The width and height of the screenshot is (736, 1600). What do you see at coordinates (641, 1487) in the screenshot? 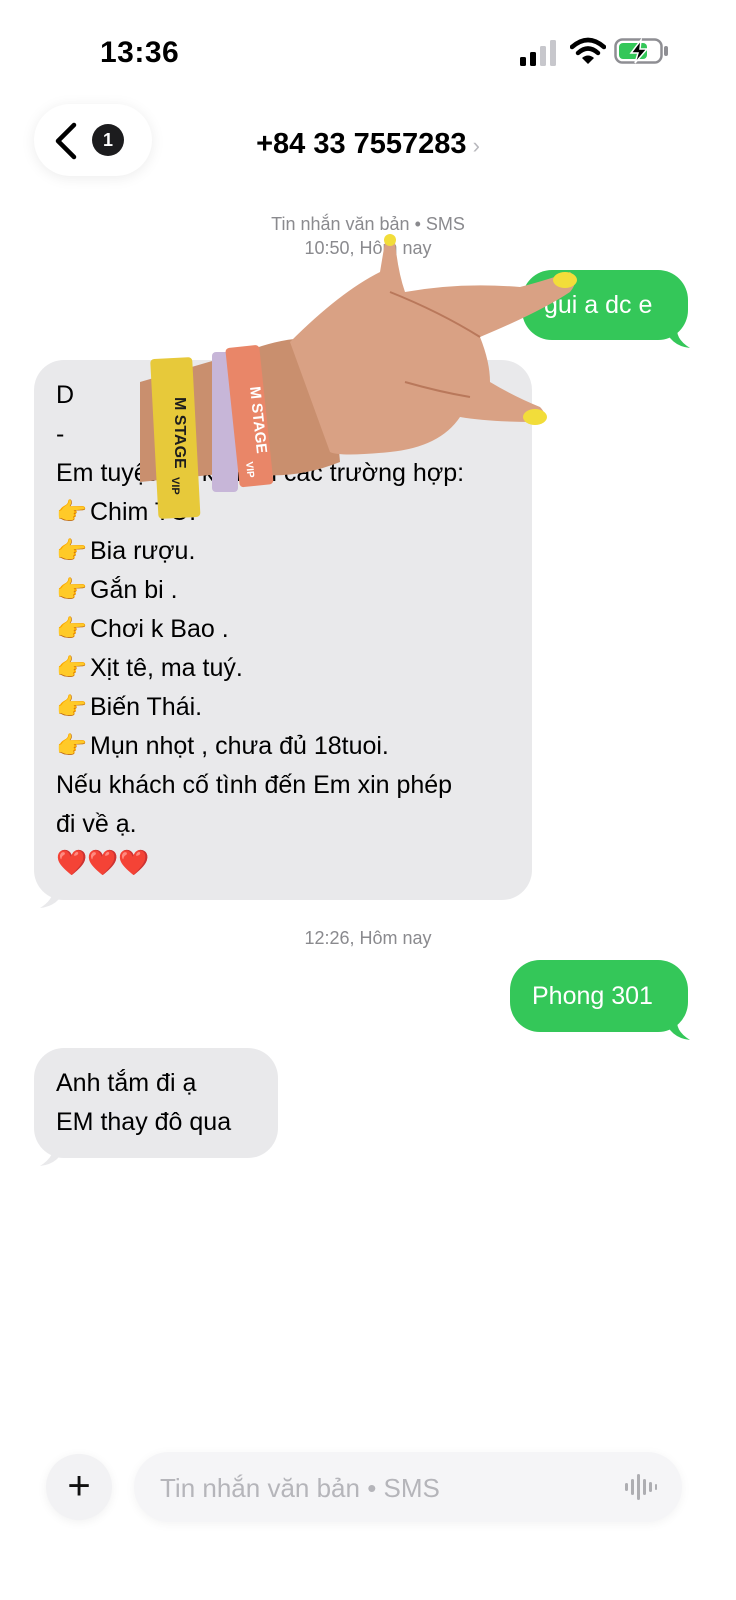
I see `waveform-mic-icon` at bounding box center [641, 1487].